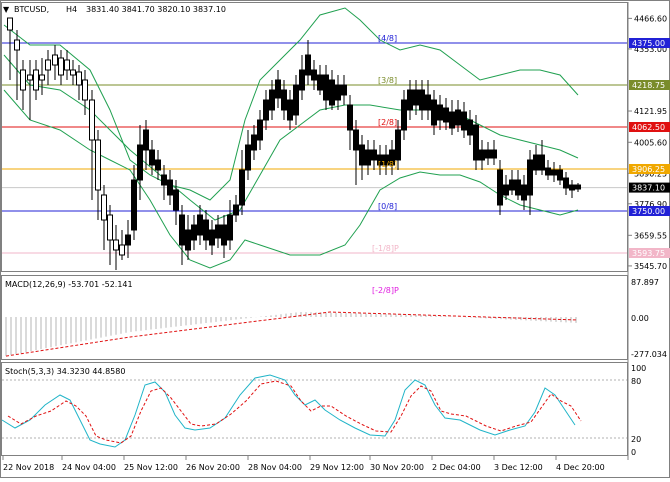 The width and height of the screenshot is (670, 482). Describe the element at coordinates (648, 85) in the screenshot. I see `level-price-tag-text: 4218.75` at that location.